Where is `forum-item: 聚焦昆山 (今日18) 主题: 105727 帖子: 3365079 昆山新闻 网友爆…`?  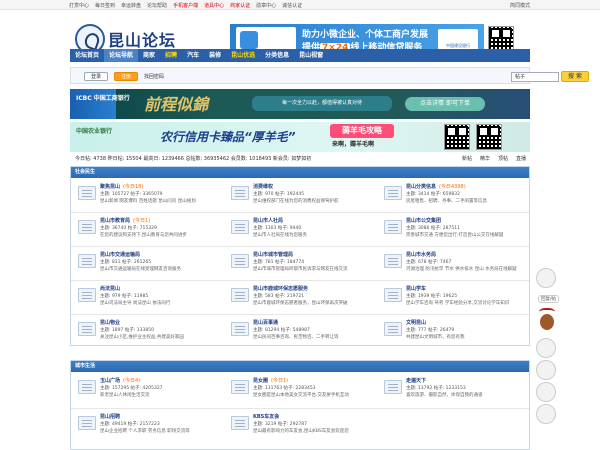
forum-item: 聚焦昆山 (今日18) 主题: 105727 帖子: 3365079 昆山新闻 网友爆… is located at coordinates (148, 195).